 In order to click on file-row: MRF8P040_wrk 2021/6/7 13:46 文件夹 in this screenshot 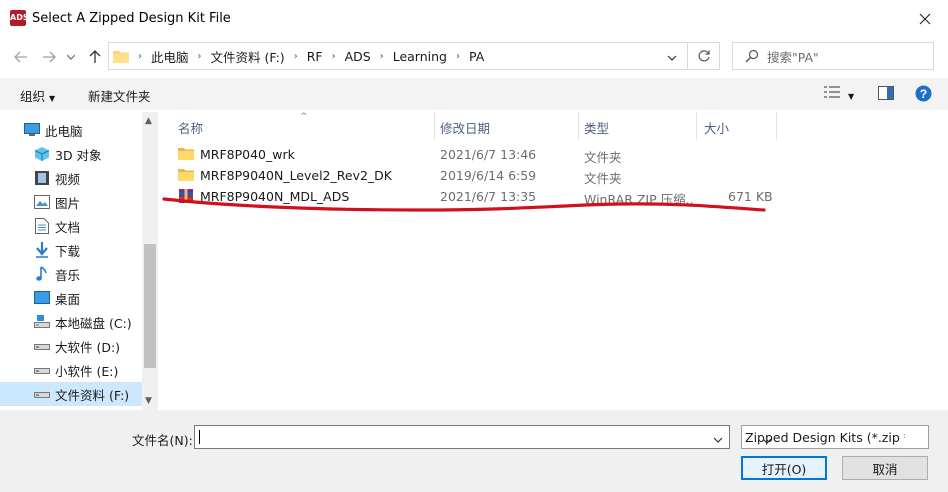, I will do `click(478, 154)`.